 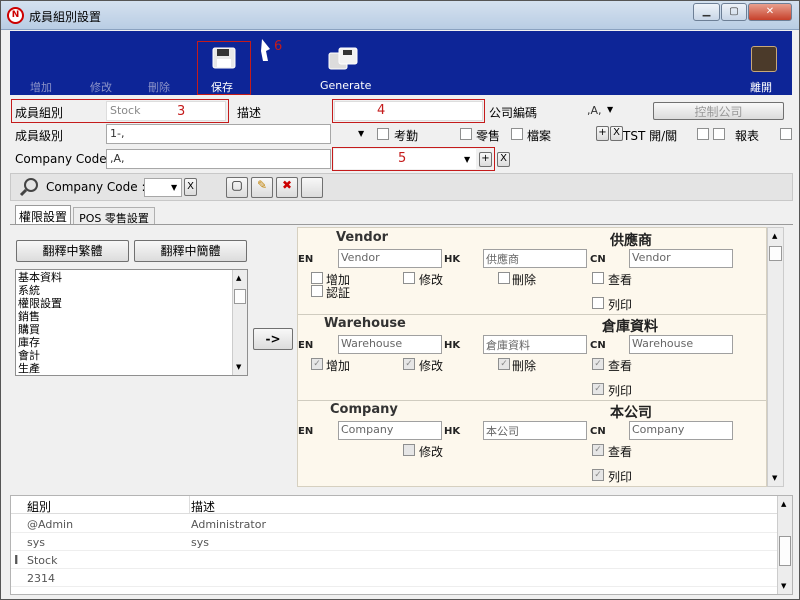 What do you see at coordinates (517, 134) in the screenshot?
I see `file-checkbox` at bounding box center [517, 134].